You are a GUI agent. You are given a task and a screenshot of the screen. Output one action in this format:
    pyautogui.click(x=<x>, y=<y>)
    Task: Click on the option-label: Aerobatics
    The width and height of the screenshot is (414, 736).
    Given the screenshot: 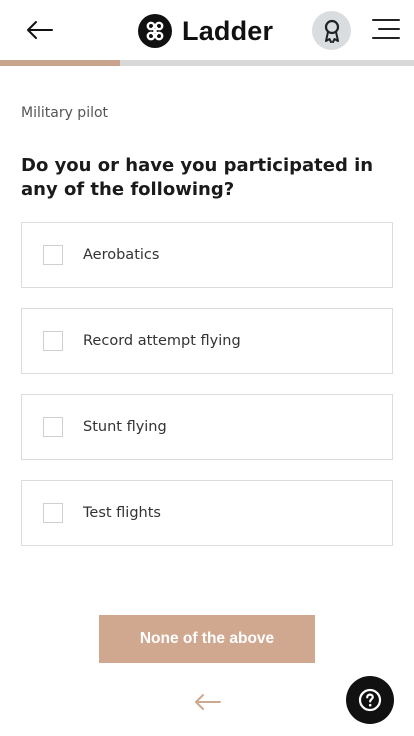 What is the action you would take?
    pyautogui.click(x=121, y=255)
    